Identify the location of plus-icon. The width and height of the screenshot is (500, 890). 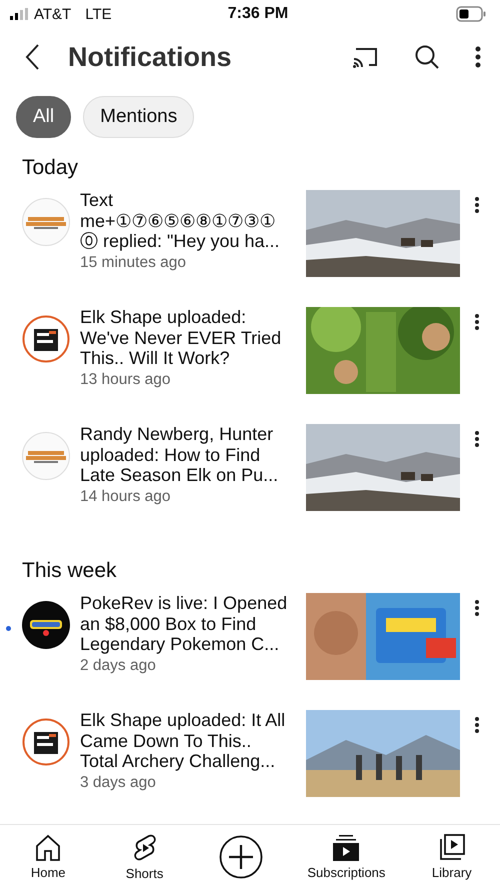
(240, 856).